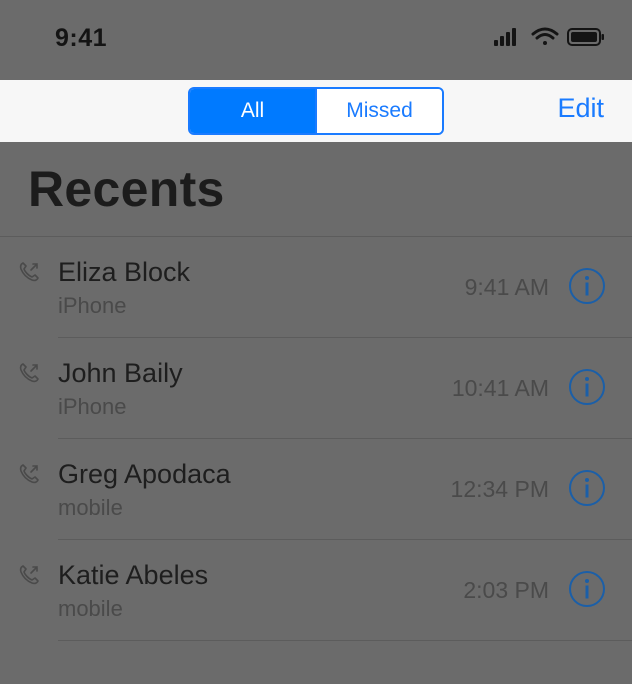 The image size is (632, 684). I want to click on list-item: Eliza Block iPhone 9:41 AM, so click(316, 287).